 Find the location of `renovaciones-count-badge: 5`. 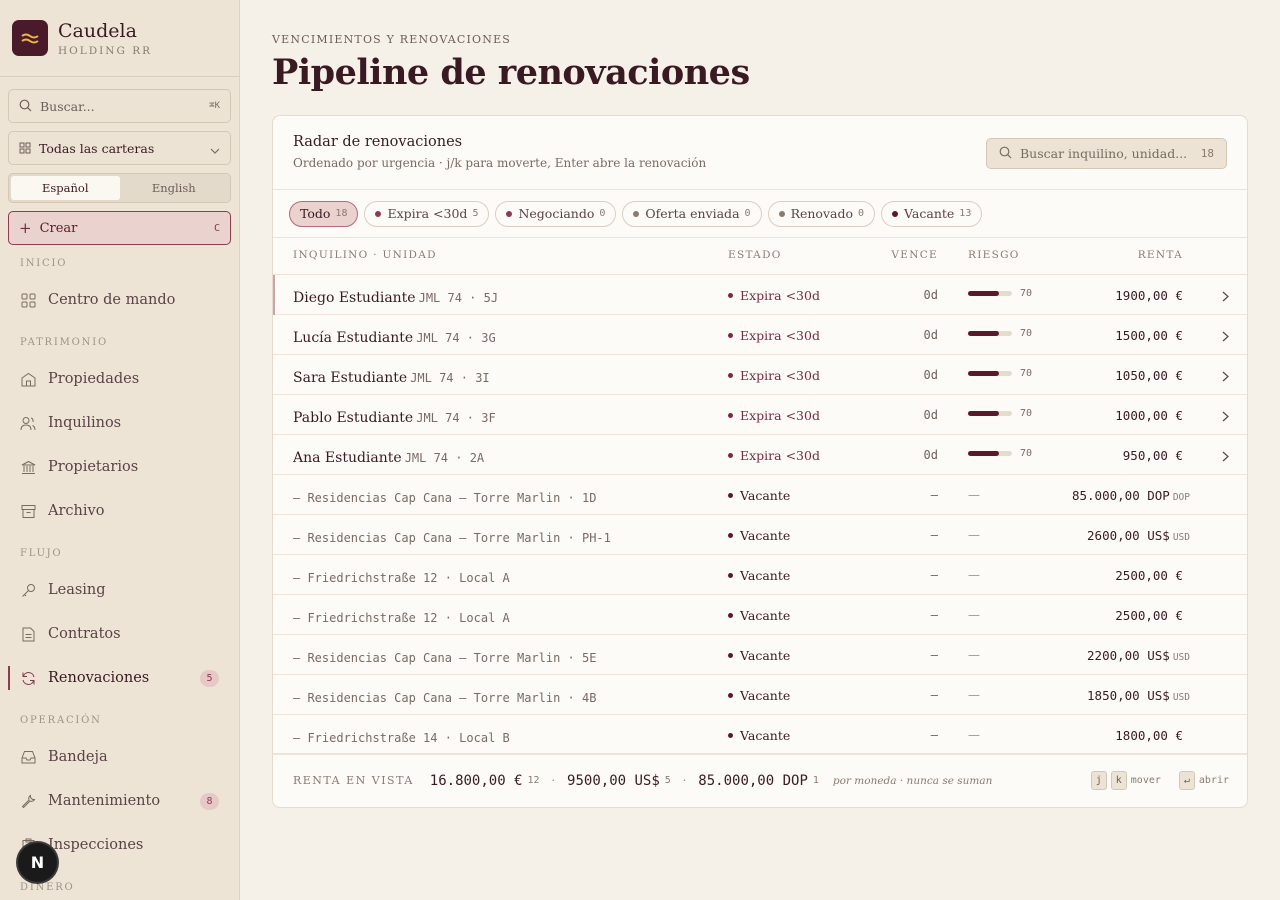

renovaciones-count-badge: 5 is located at coordinates (209, 678).